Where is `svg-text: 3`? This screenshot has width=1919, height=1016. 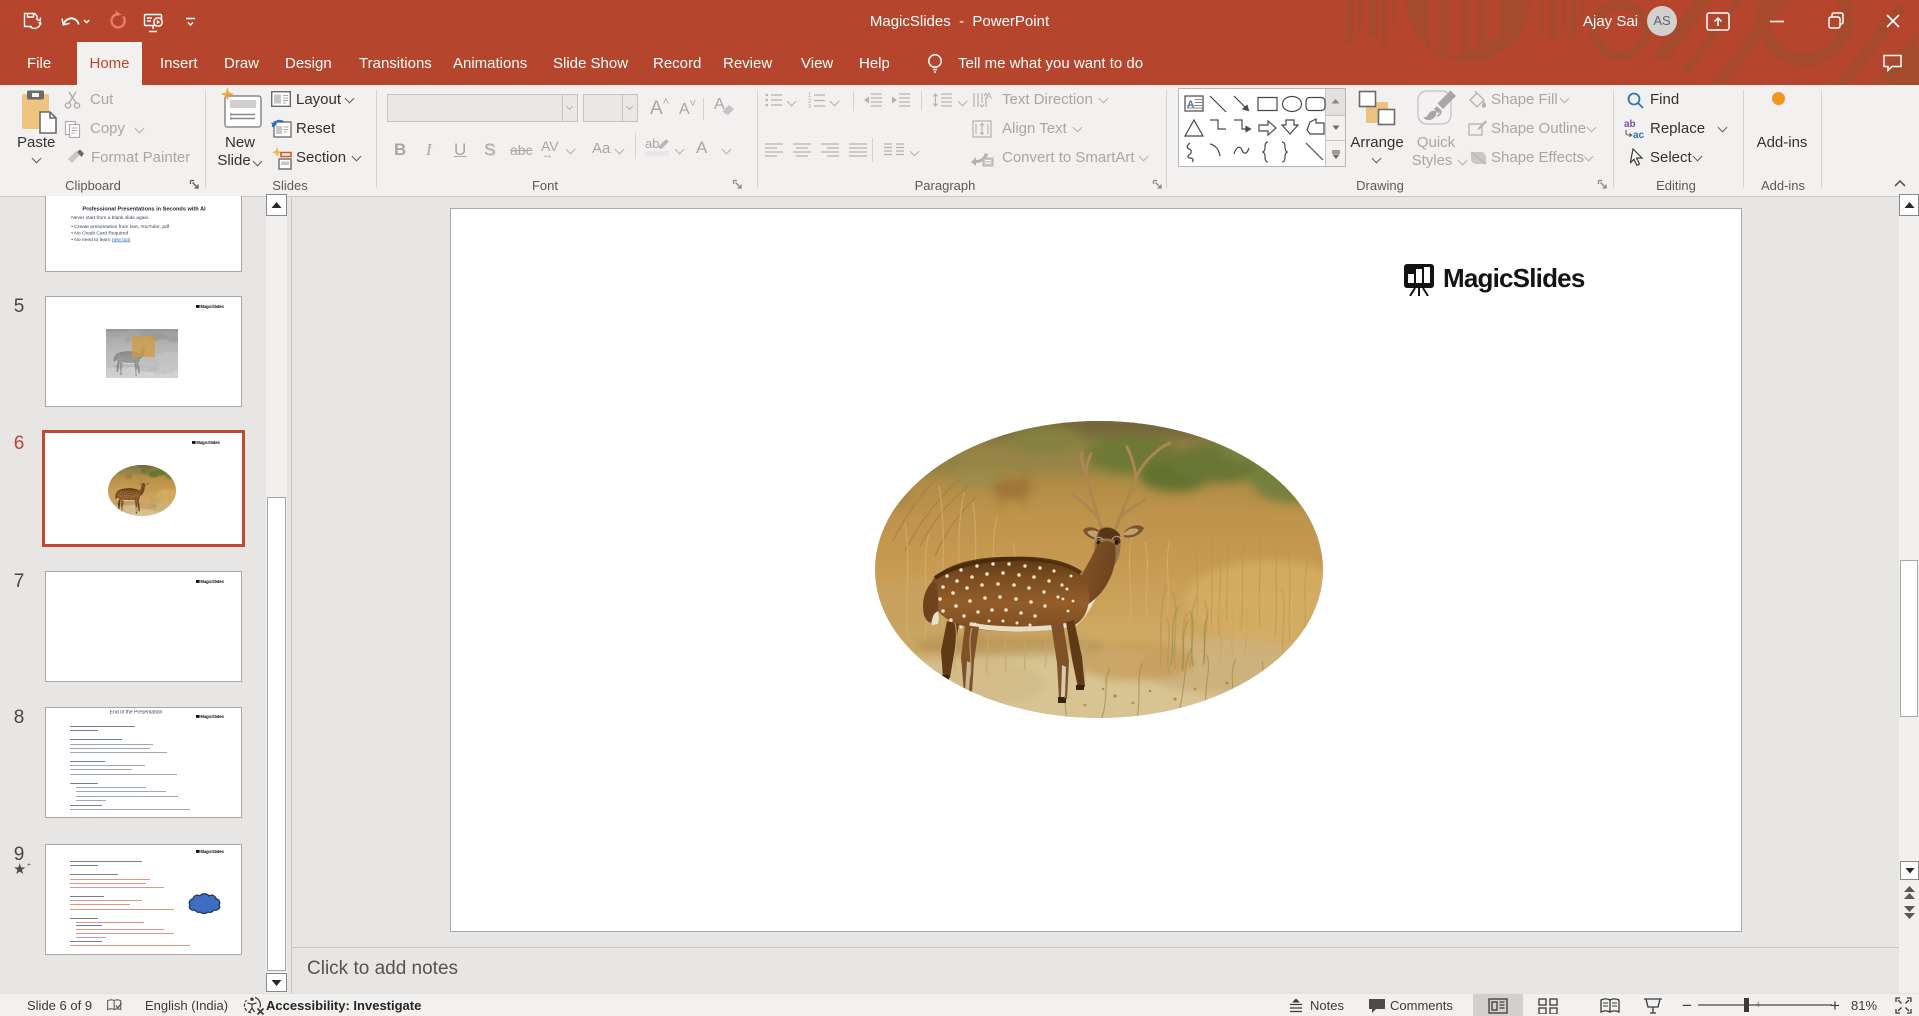
svg-text: 3 is located at coordinates (810, 107).